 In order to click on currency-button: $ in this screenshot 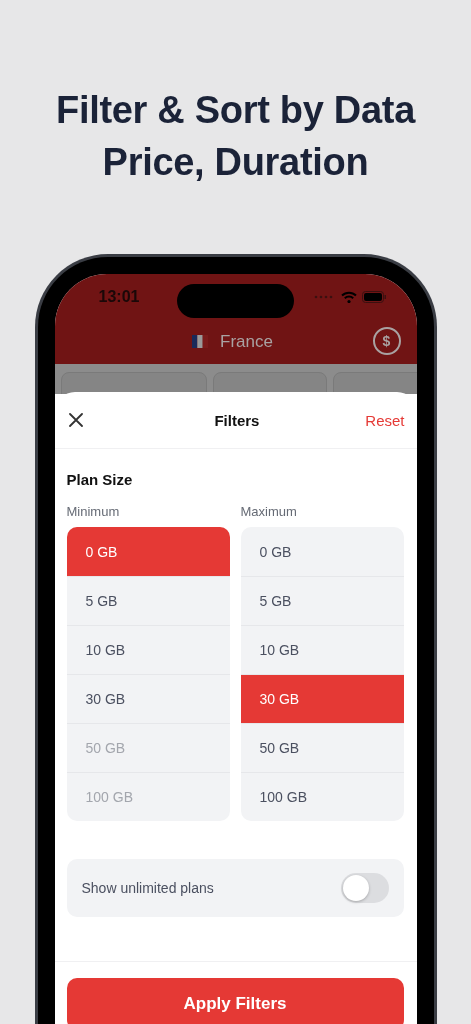, I will do `click(386, 341)`.